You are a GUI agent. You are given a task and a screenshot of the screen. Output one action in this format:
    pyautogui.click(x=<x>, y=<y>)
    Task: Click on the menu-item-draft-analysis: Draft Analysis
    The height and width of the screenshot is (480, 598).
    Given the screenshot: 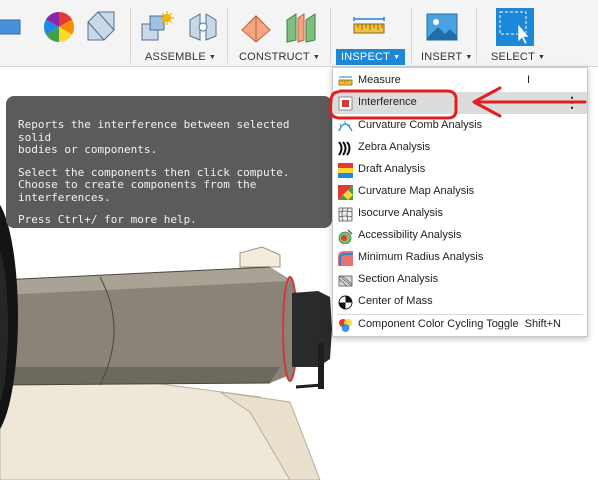 What is the action you would take?
    pyautogui.click(x=460, y=170)
    